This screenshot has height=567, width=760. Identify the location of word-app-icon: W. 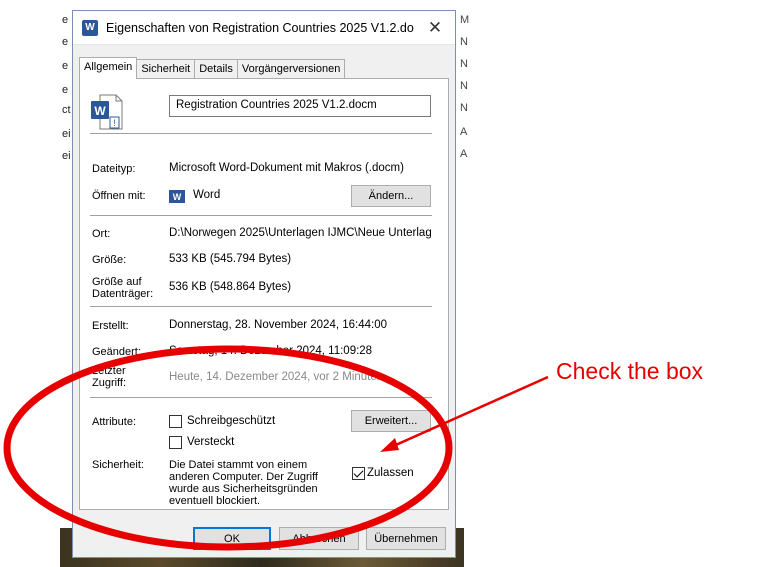
(177, 196).